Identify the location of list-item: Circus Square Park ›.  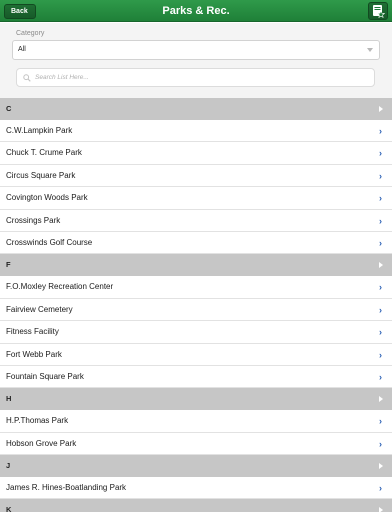
(196, 176).